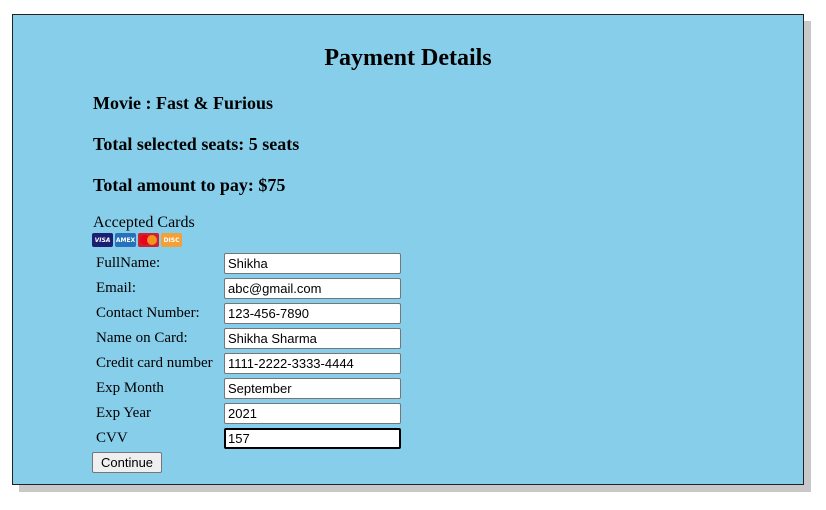 The height and width of the screenshot is (510, 826). I want to click on email-row: Email:, so click(256, 289).